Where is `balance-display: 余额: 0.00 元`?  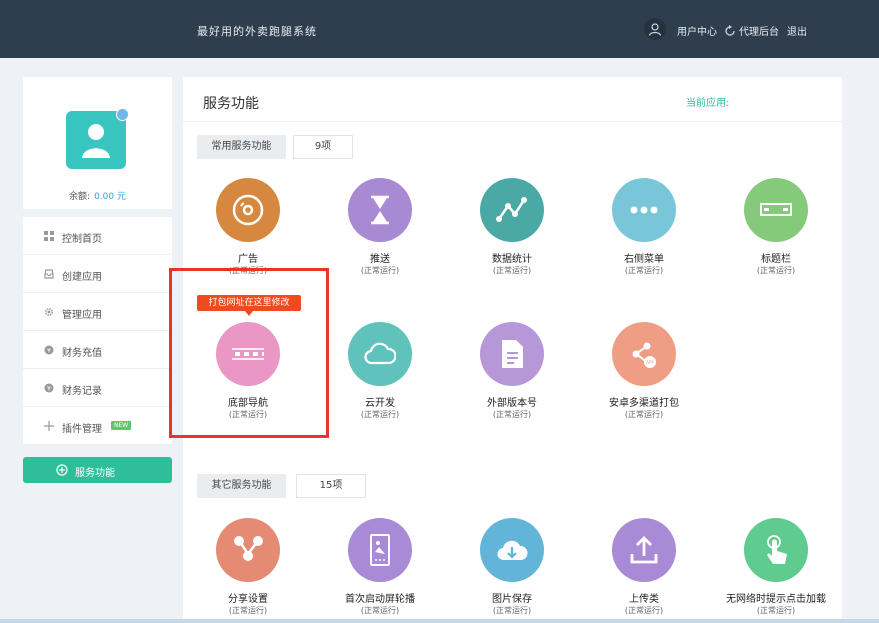
balance-display: 余额: 0.00 元 is located at coordinates (97, 195).